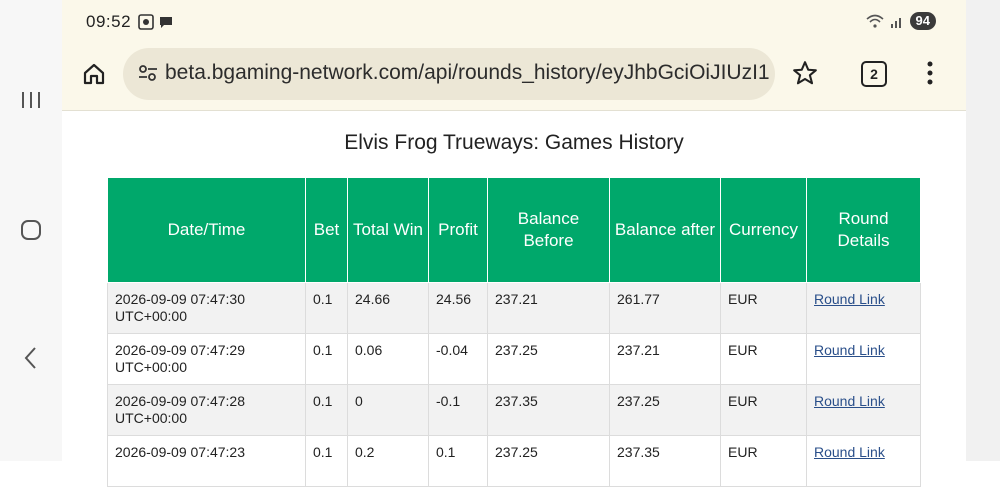  I want to click on tabs-button: 2, so click(874, 74).